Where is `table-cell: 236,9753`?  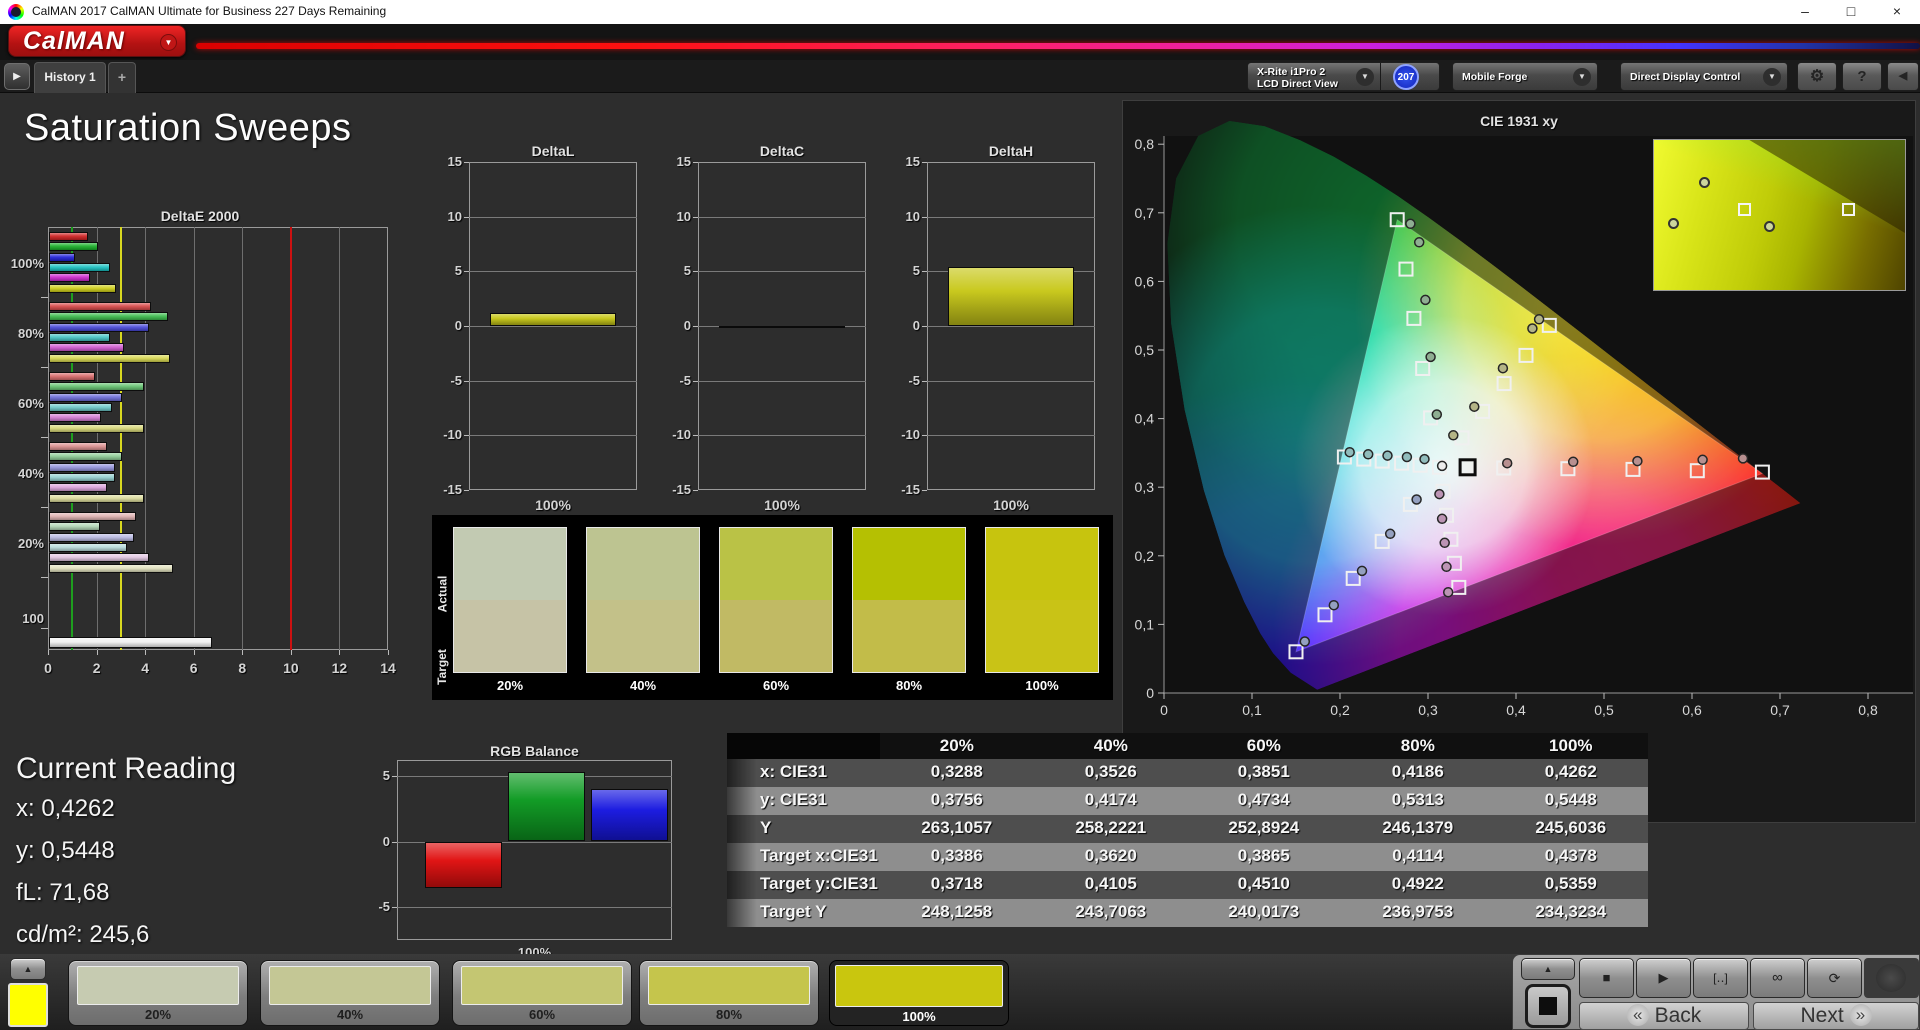
table-cell: 236,9753 is located at coordinates (1418, 911).